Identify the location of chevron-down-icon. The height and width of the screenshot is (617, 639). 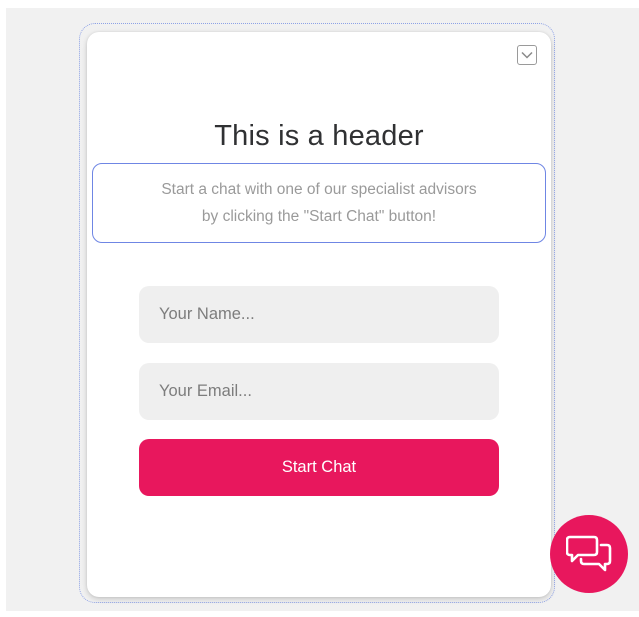
(527, 55).